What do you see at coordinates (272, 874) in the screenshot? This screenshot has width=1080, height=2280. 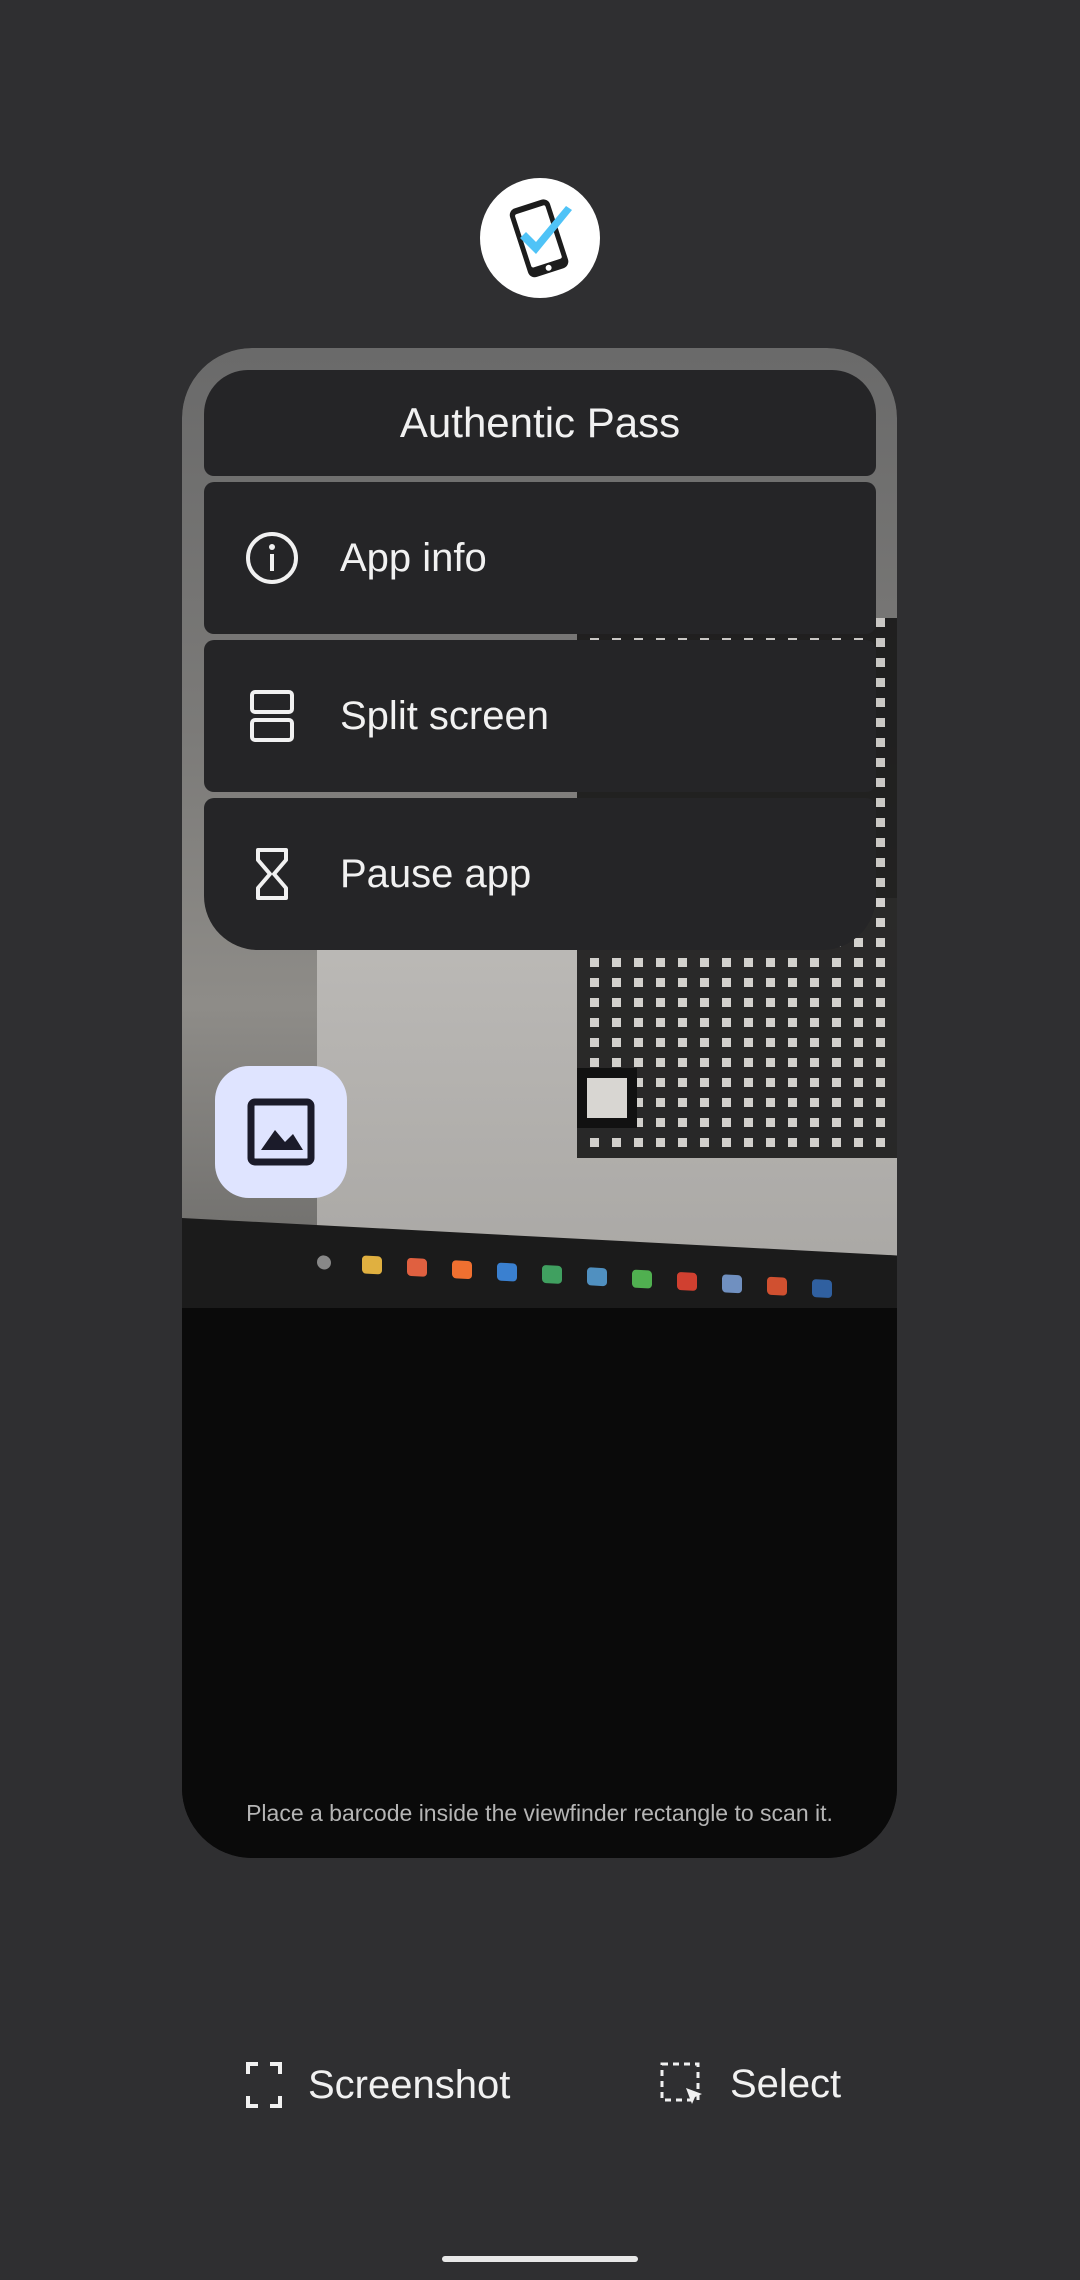 I see `hourglass-icon` at bounding box center [272, 874].